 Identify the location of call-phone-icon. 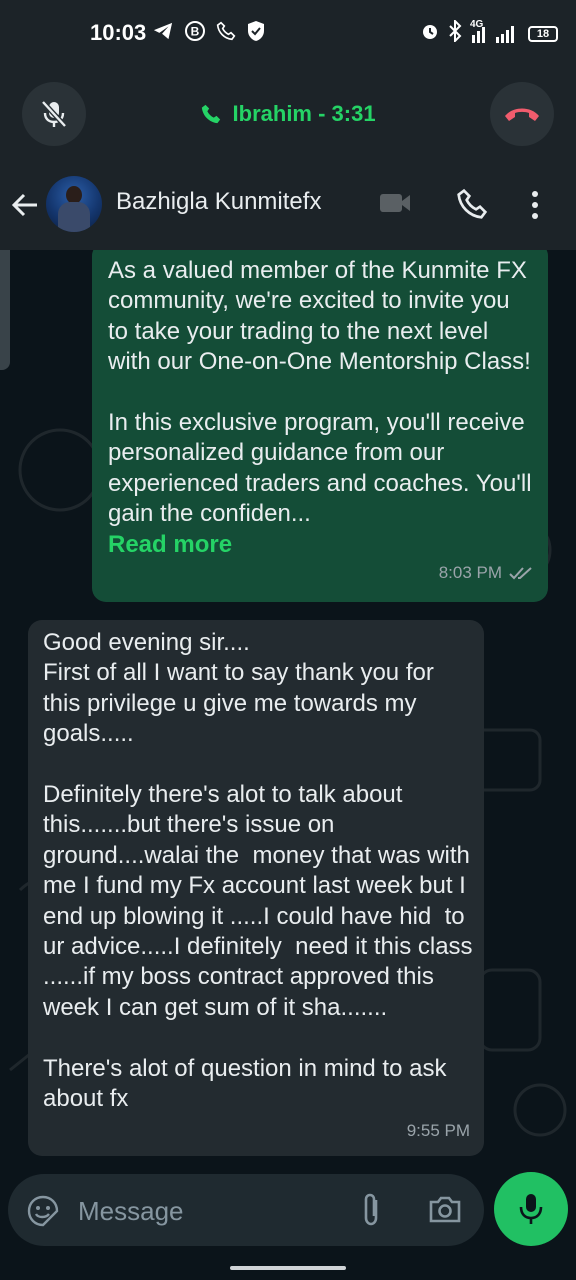
(211, 114).